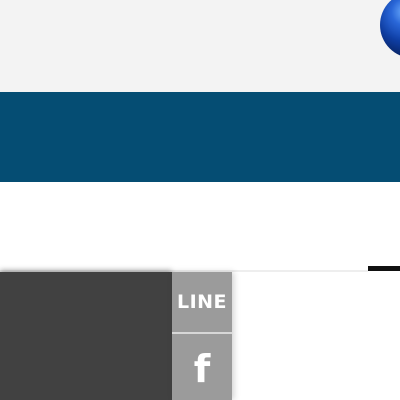  What do you see at coordinates (384, 268) in the screenshot?
I see `accent-bar` at bounding box center [384, 268].